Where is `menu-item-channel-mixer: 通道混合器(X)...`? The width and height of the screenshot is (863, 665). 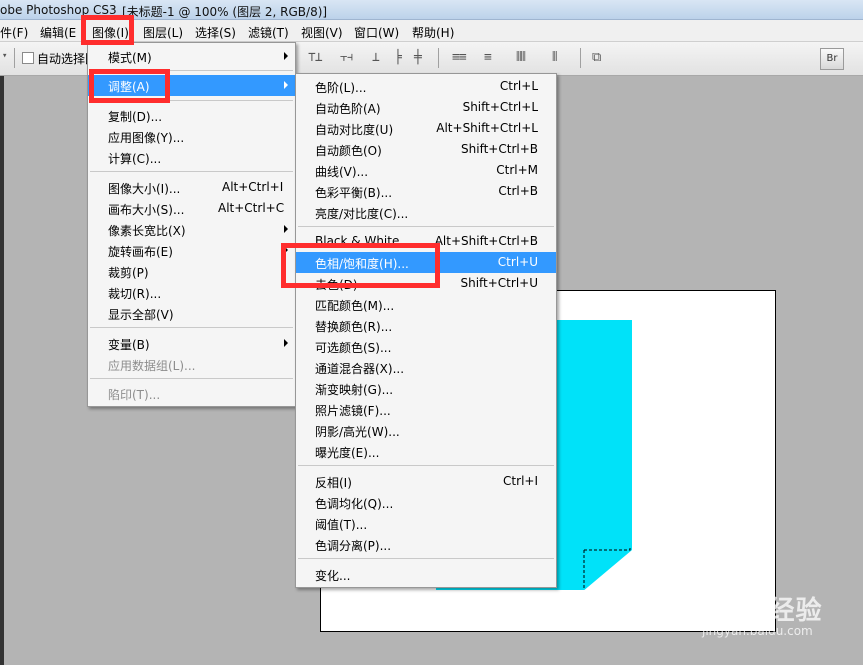 menu-item-channel-mixer: 通道混合器(X)... is located at coordinates (426, 367).